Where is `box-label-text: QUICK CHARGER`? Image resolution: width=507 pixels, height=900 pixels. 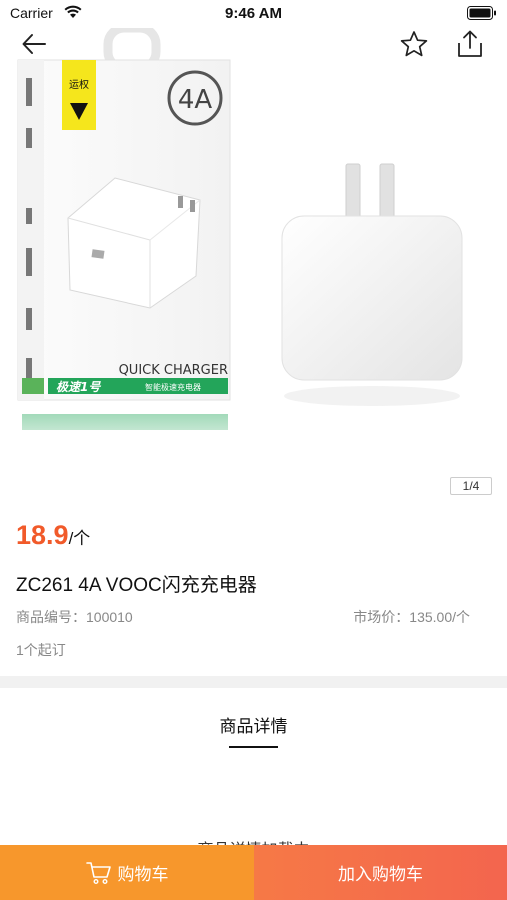 box-label-text: QUICK CHARGER is located at coordinates (173, 370).